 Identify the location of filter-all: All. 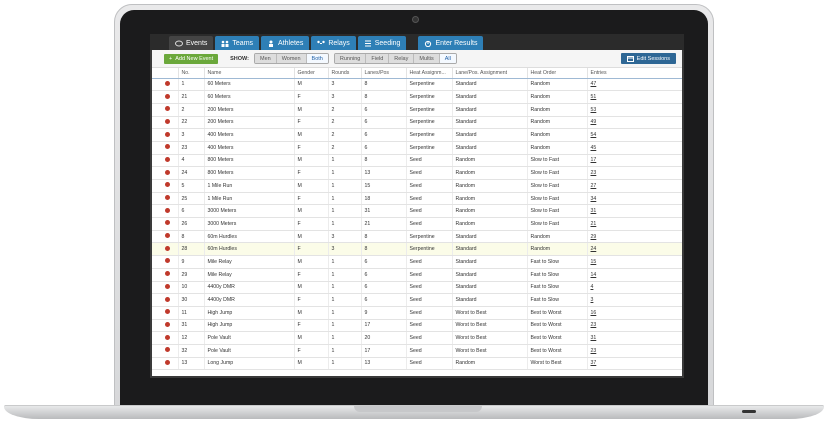
(447, 58).